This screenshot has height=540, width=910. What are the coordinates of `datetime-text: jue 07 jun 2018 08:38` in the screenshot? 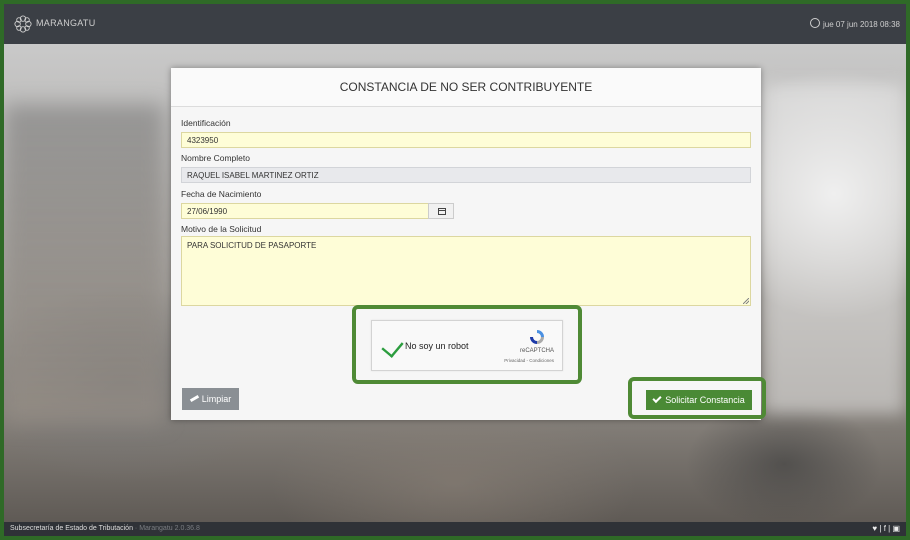 It's located at (861, 24).